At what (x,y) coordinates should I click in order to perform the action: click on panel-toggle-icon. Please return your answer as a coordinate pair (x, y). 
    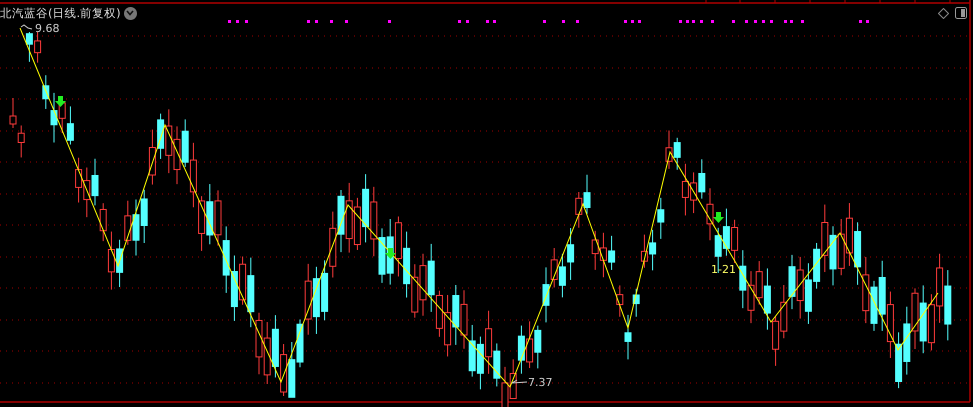
    Looking at the image, I should click on (961, 13).